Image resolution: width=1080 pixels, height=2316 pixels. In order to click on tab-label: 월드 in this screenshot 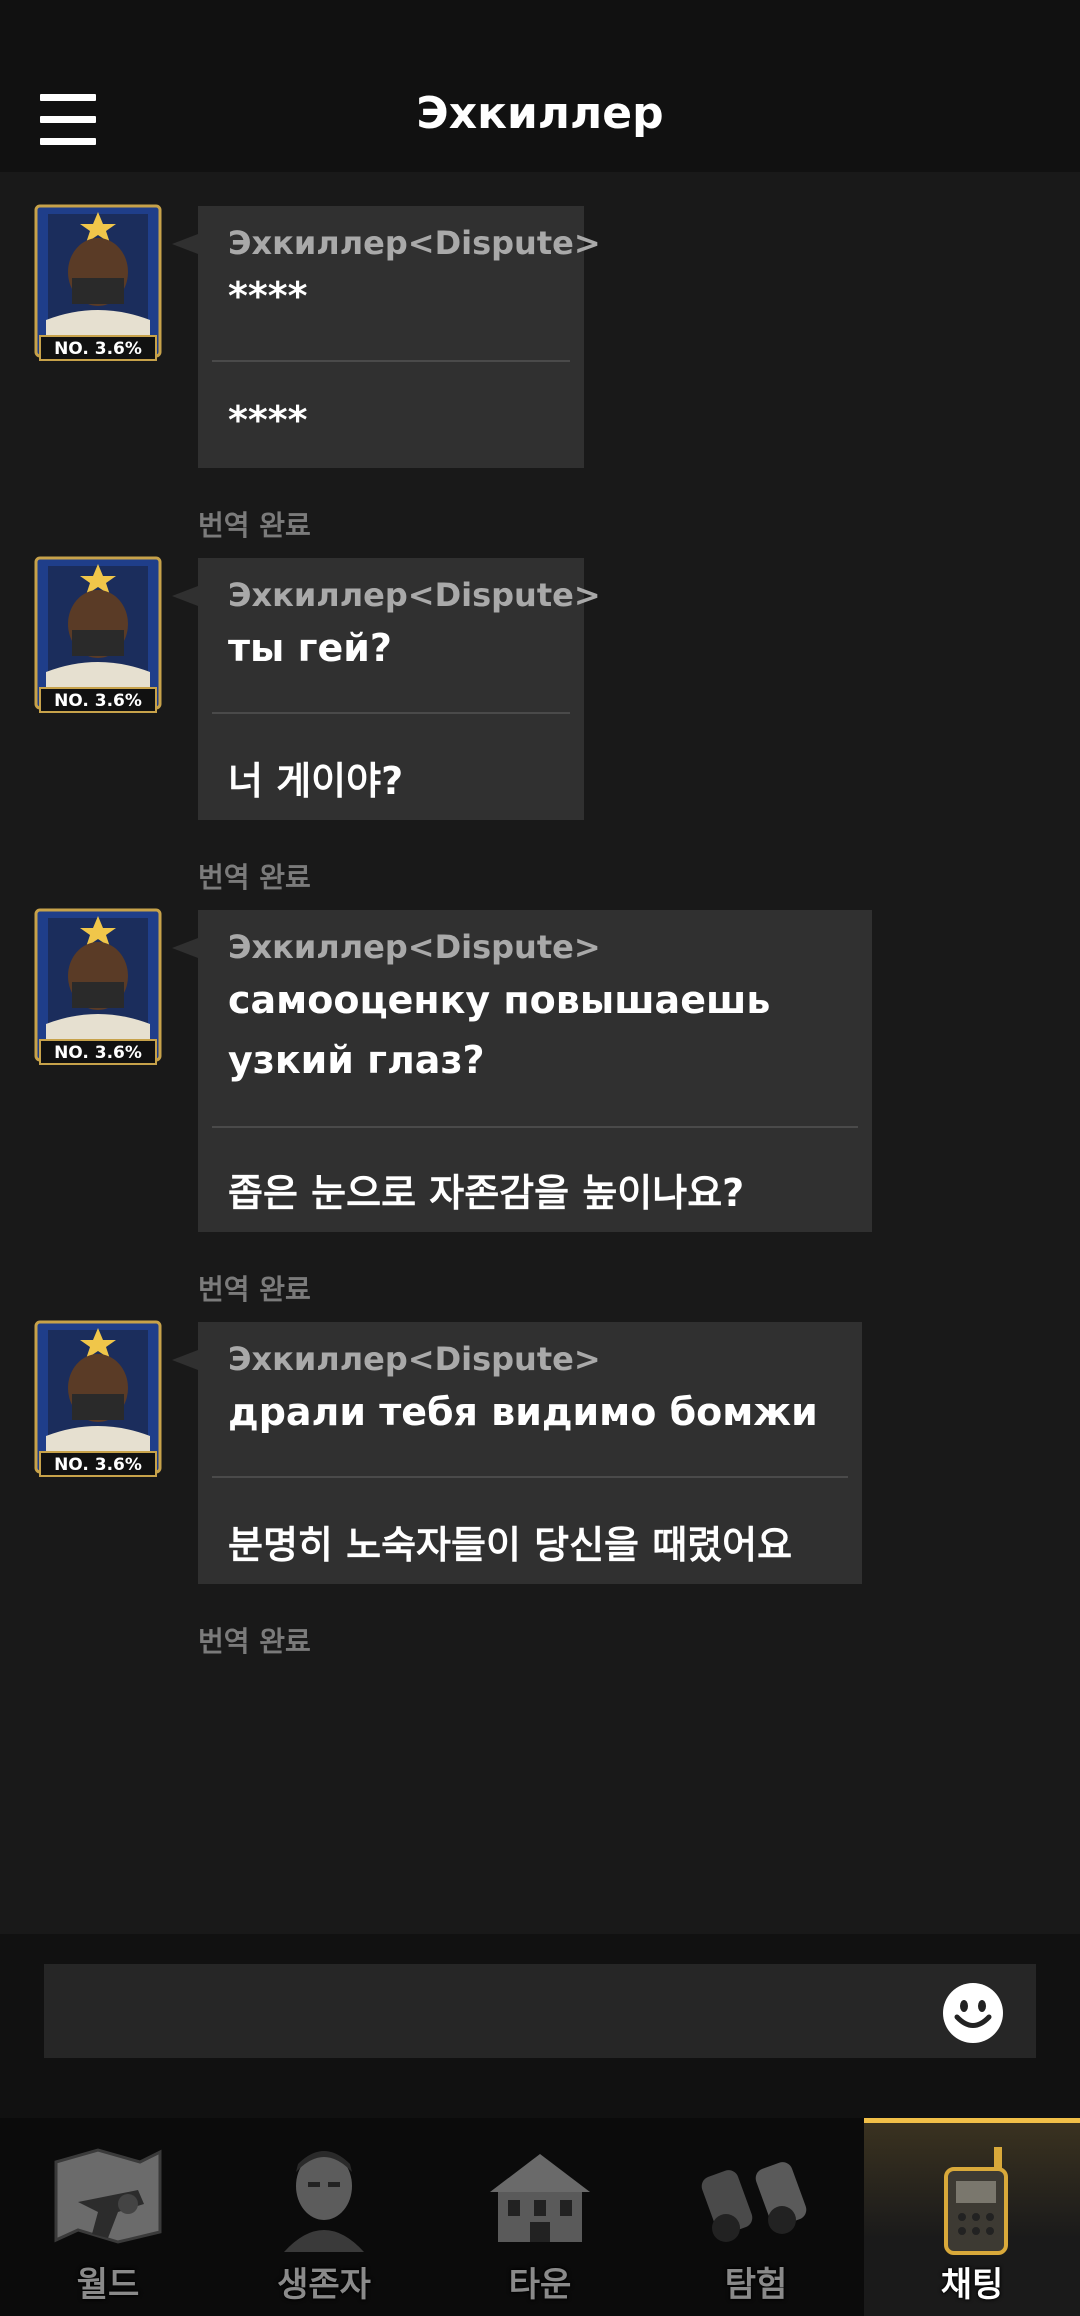, I will do `click(108, 2285)`.